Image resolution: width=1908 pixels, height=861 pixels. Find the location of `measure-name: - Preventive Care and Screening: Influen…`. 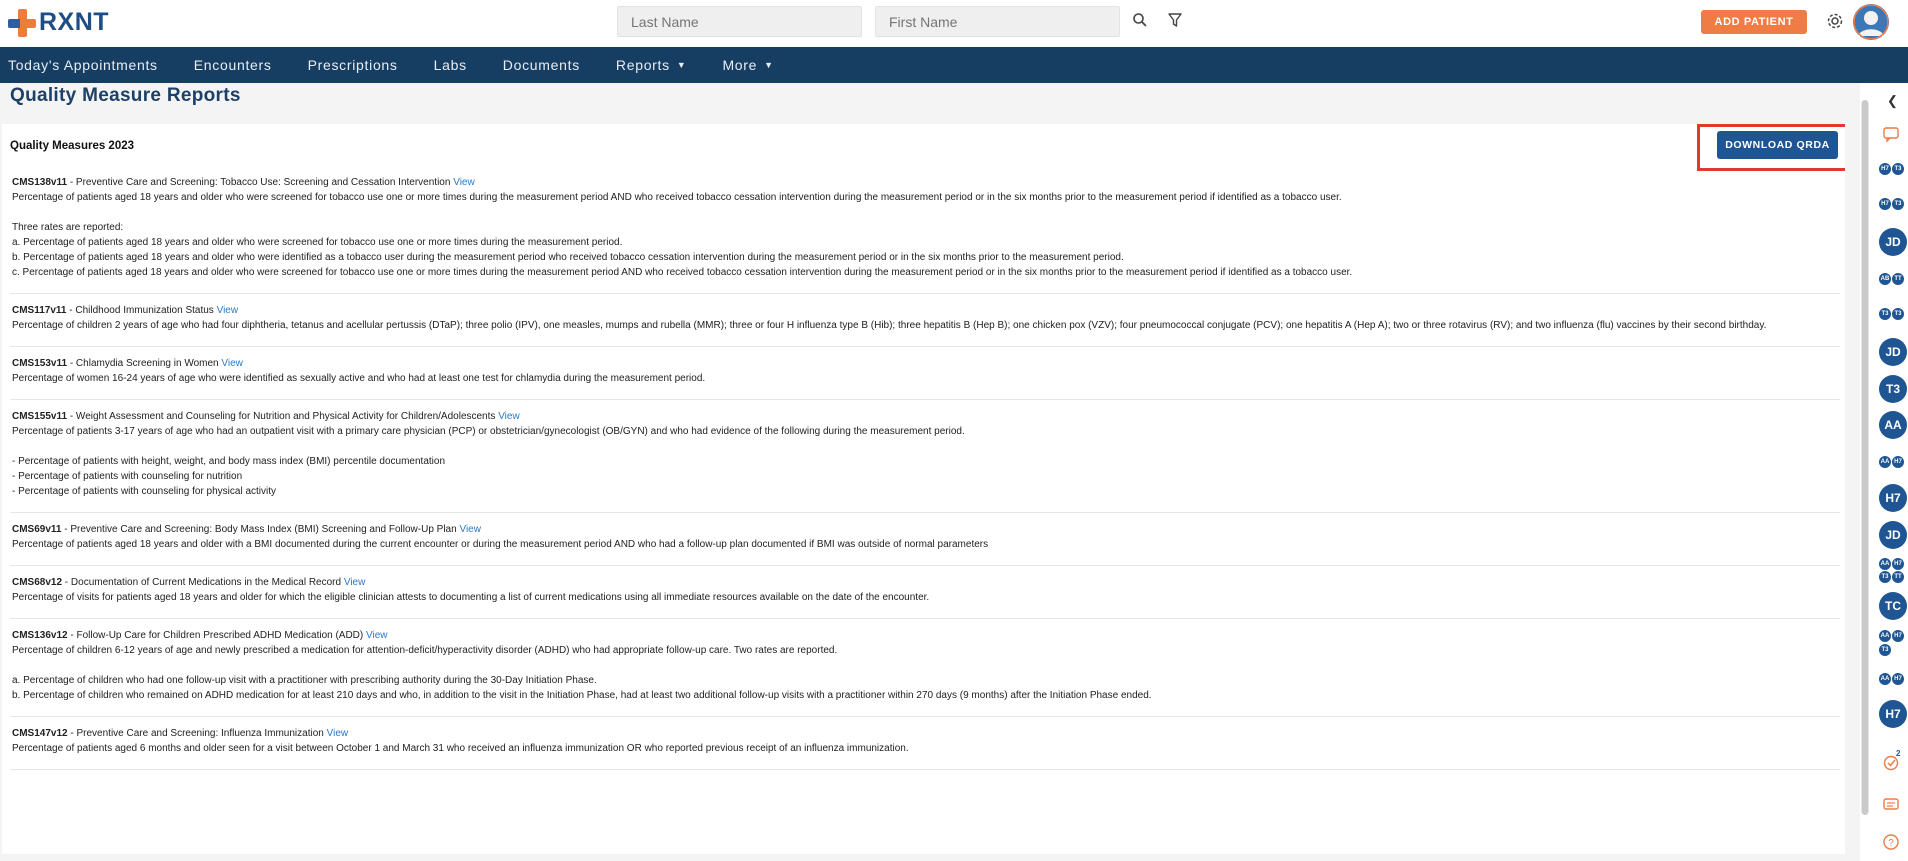

measure-name: - Preventive Care and Screening: Influen… is located at coordinates (197, 733).